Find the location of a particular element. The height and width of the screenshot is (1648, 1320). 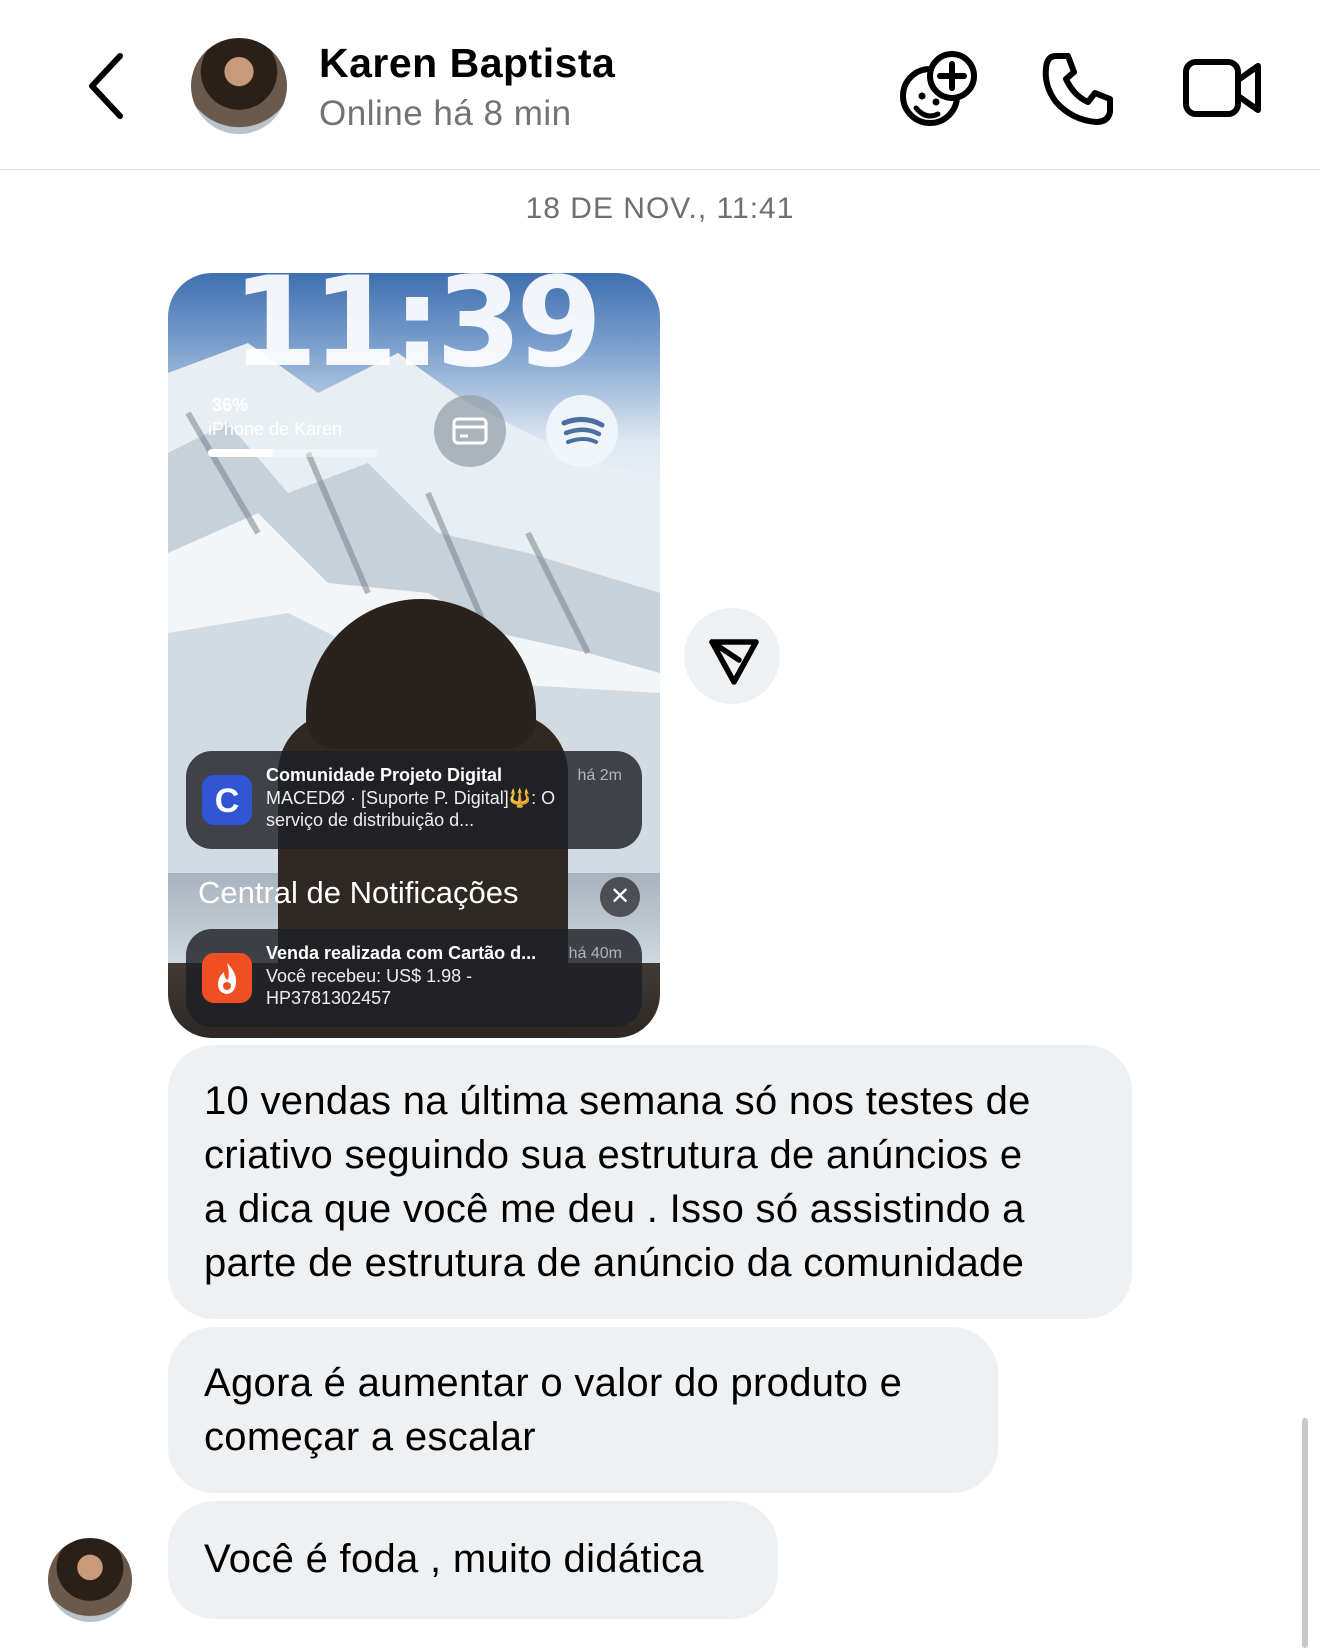

hotmart-flame-icon is located at coordinates (227, 978).